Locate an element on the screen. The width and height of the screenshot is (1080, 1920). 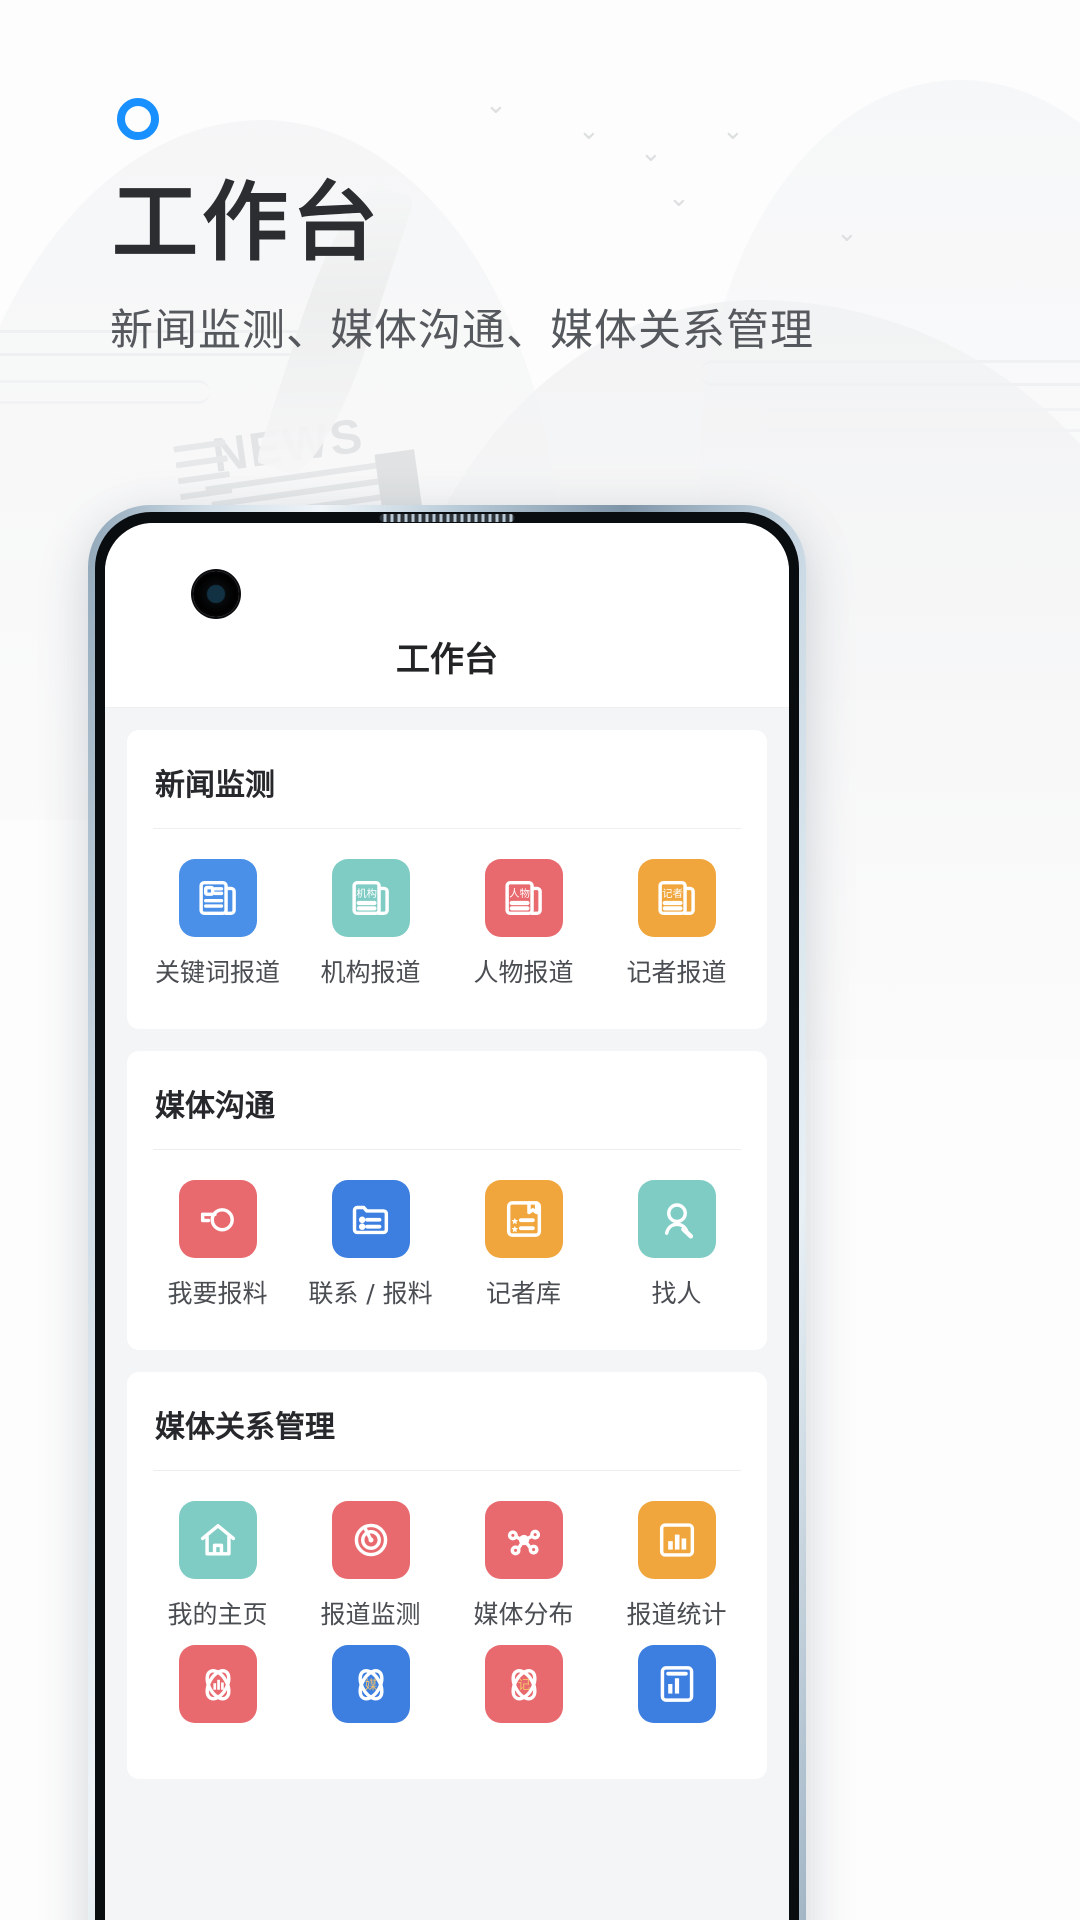
document-icon is located at coordinates (676, 1684).